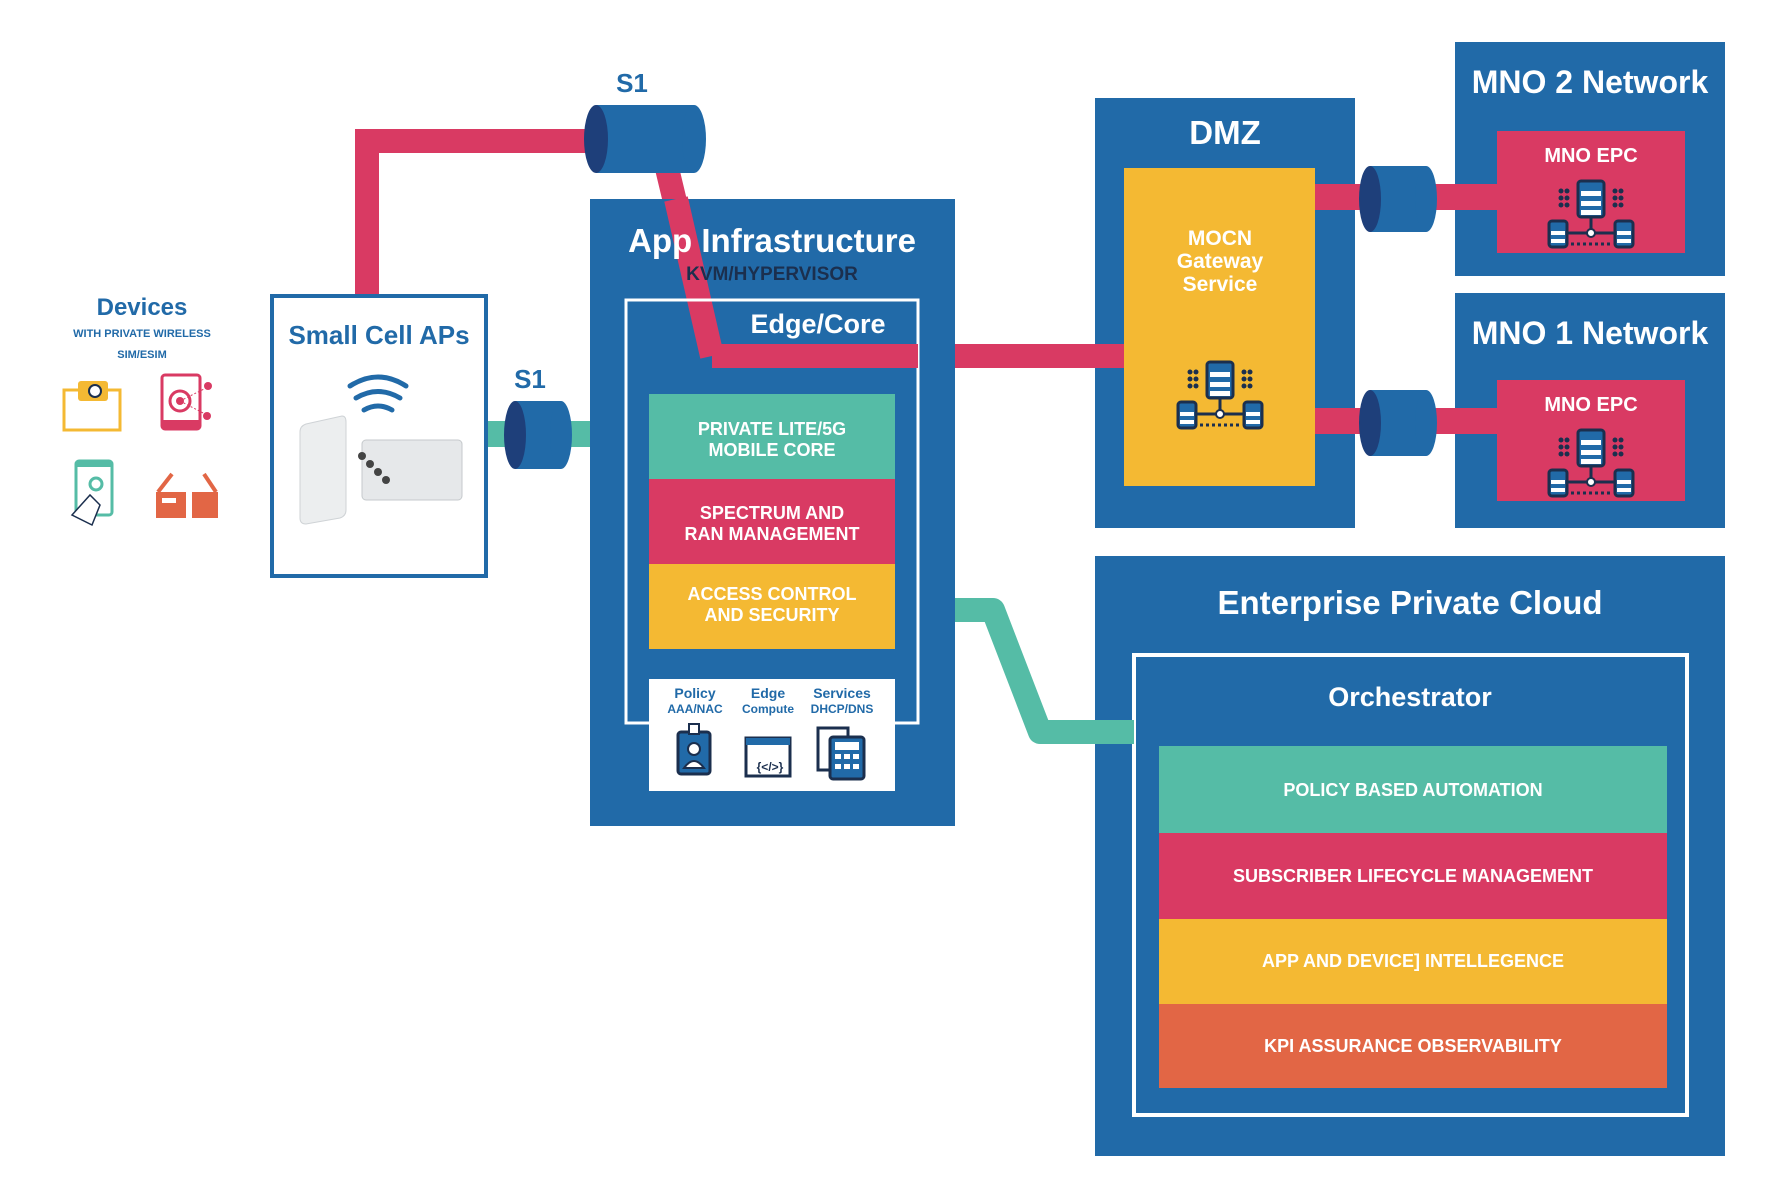 This screenshot has width=1774, height=1182. Describe the element at coordinates (142, 355) in the screenshot. I see `devices-subtitle-2: SIM/ESIM` at that location.